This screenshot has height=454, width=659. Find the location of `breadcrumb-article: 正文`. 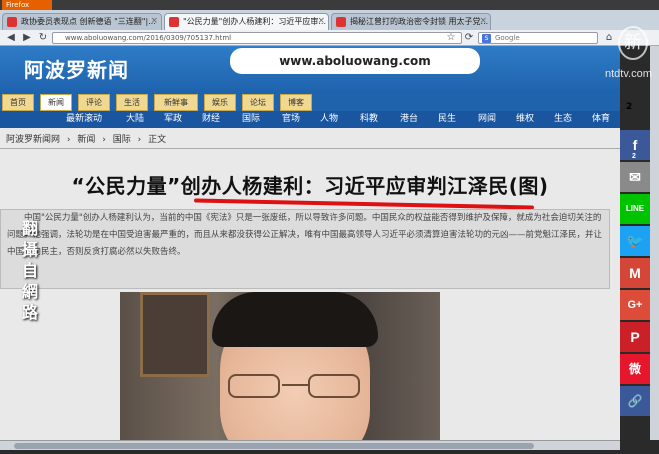

breadcrumb-article: 正文 is located at coordinates (157, 140).